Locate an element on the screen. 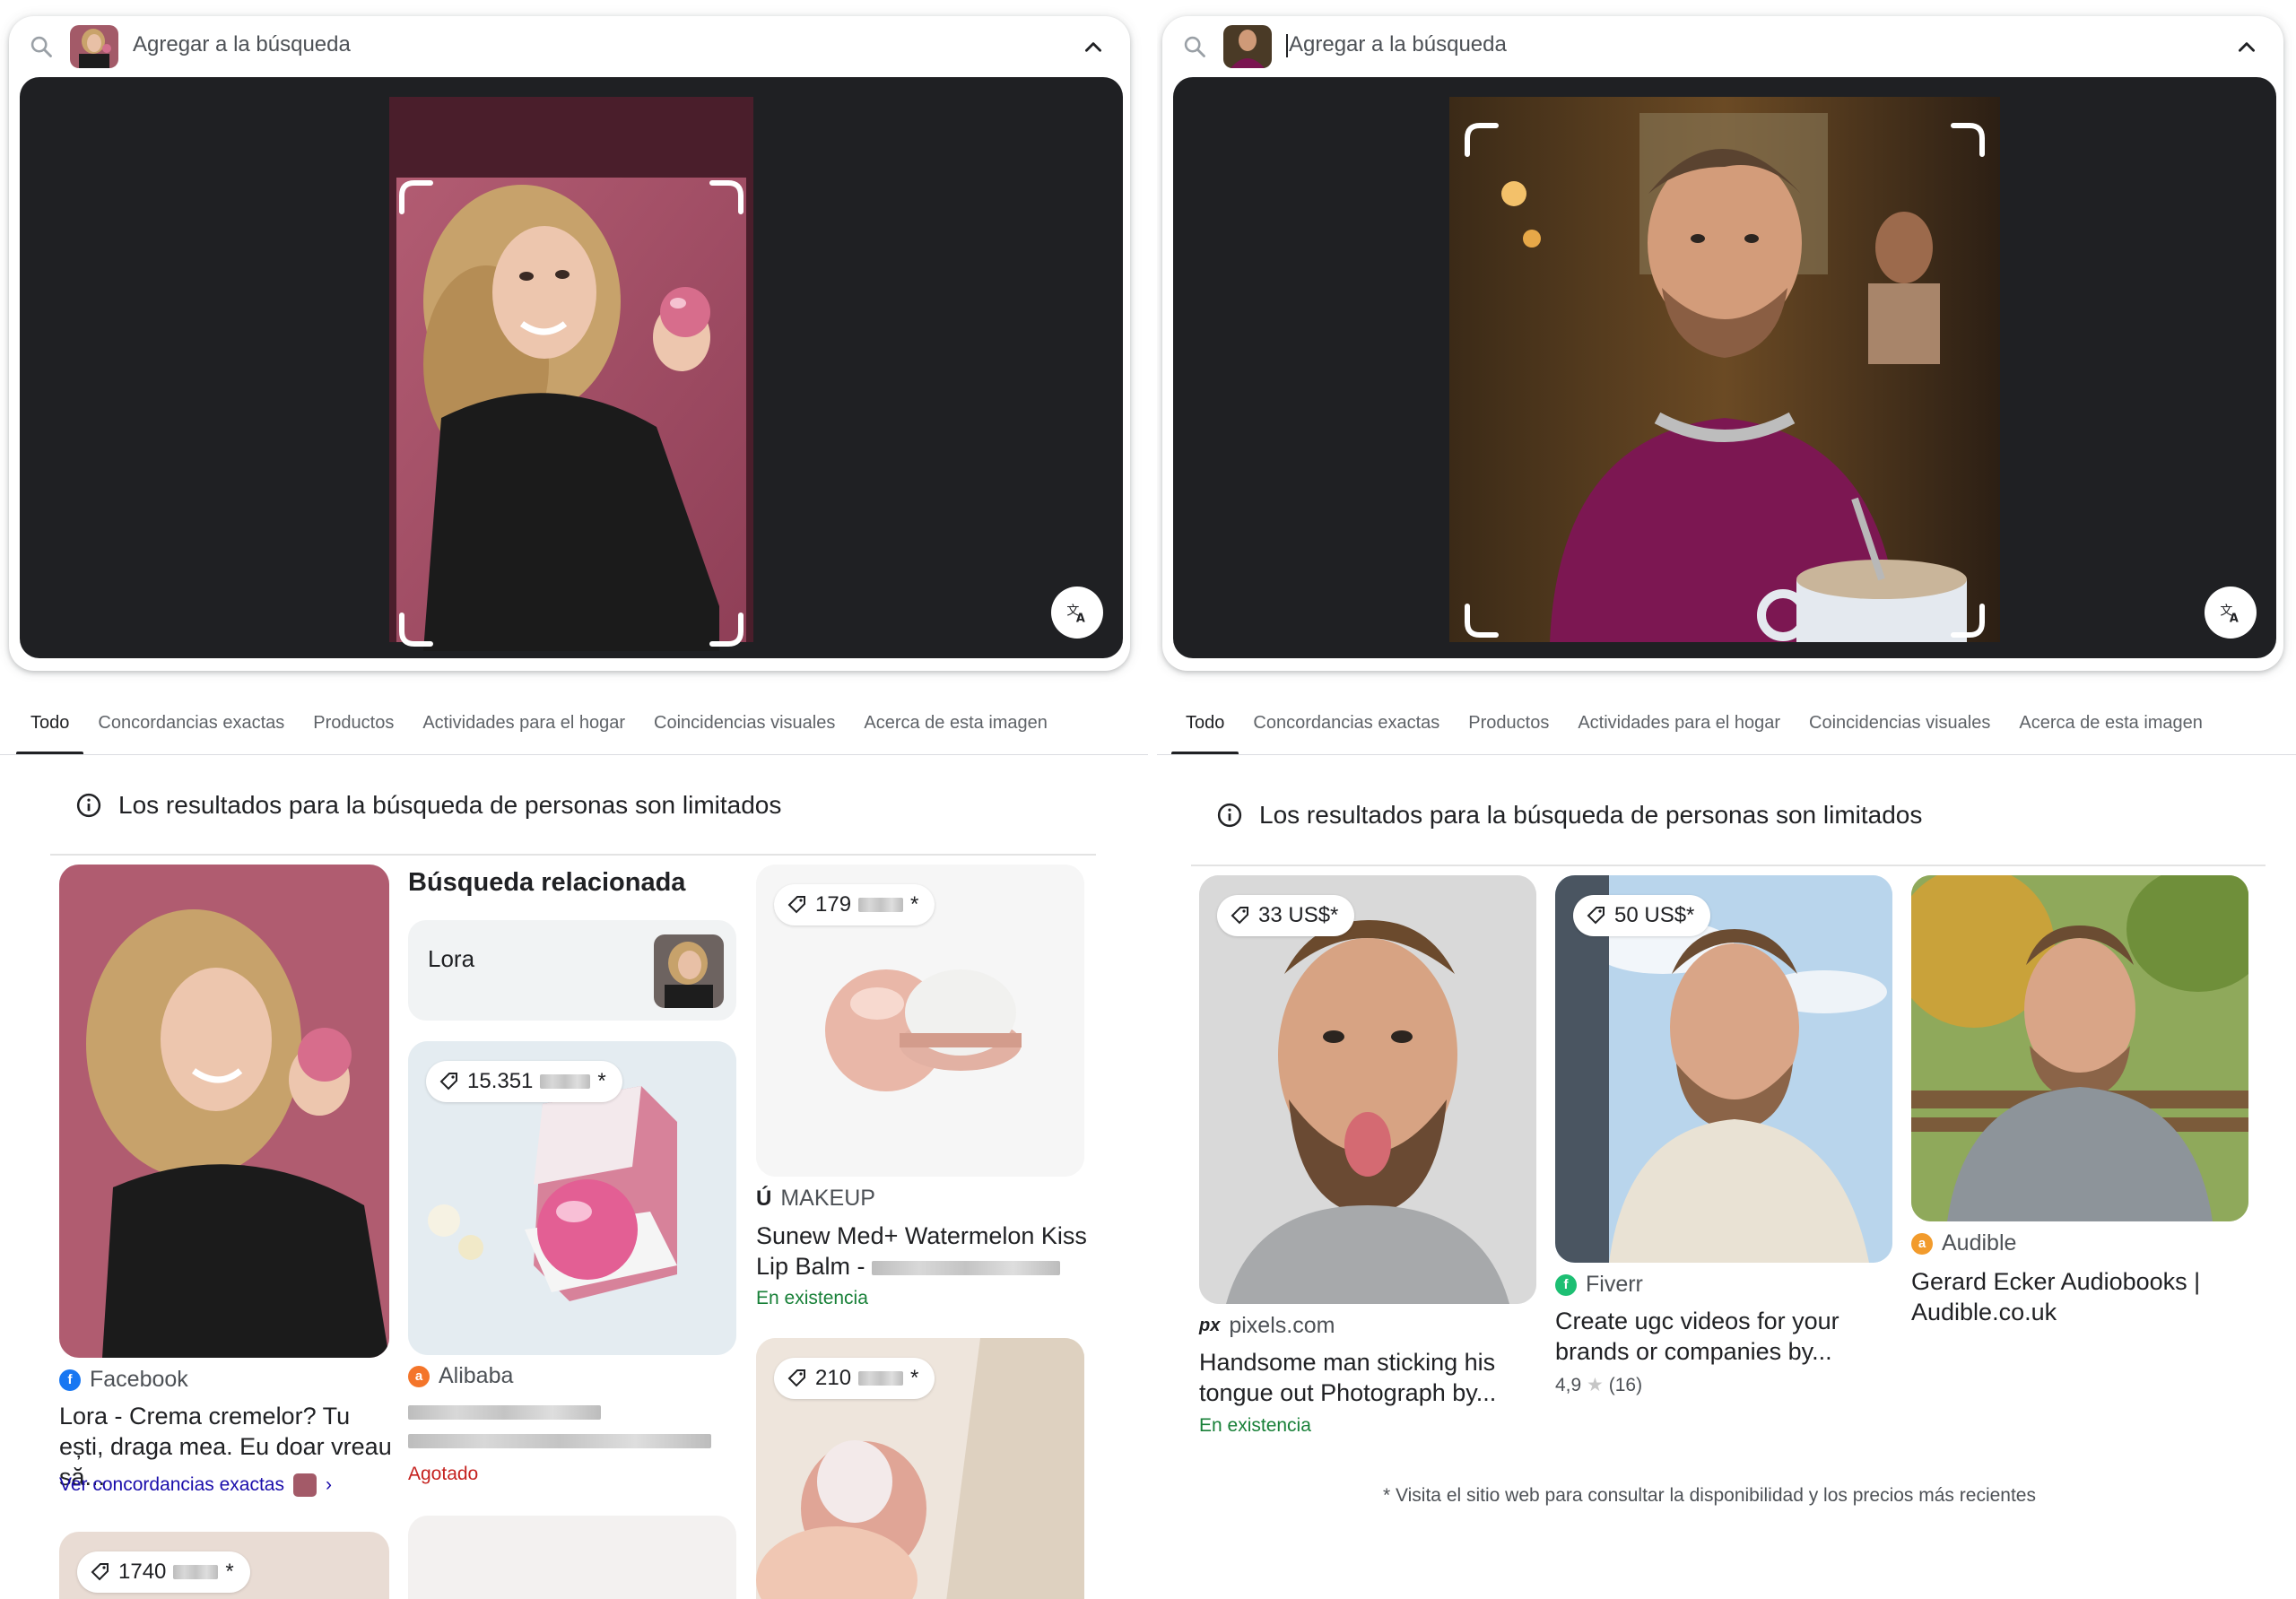 The image size is (2296, 1599). price-value: 15.351 is located at coordinates (500, 1081).